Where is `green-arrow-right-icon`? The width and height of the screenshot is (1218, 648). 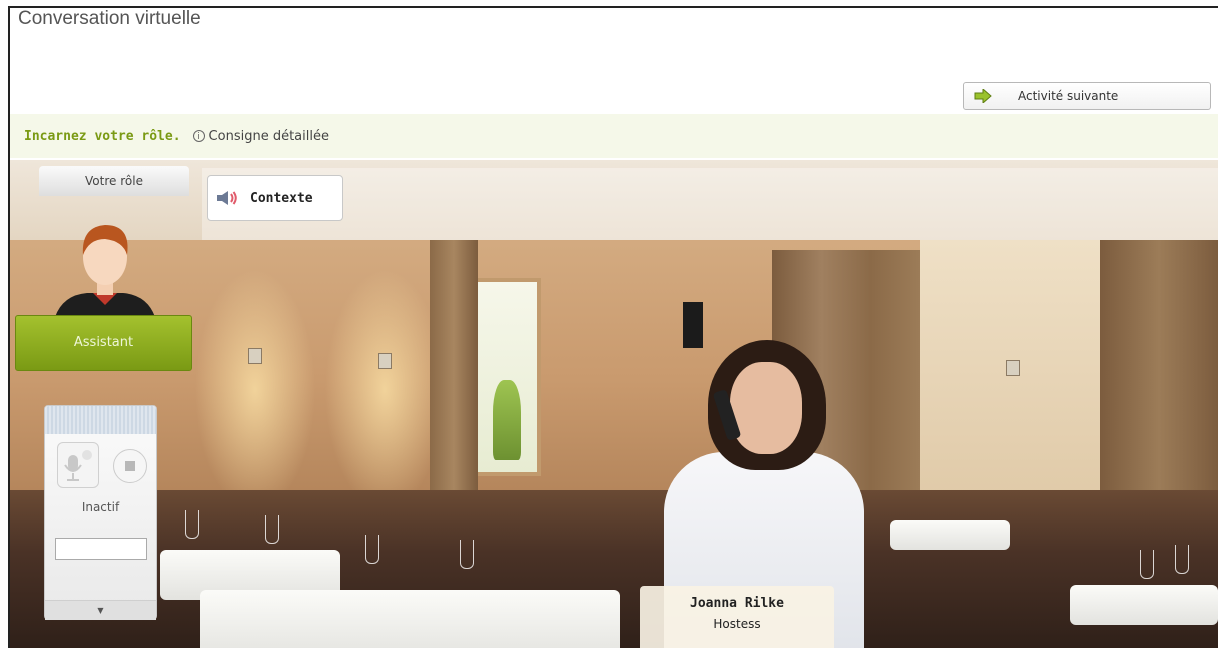
green-arrow-right-icon is located at coordinates (983, 96).